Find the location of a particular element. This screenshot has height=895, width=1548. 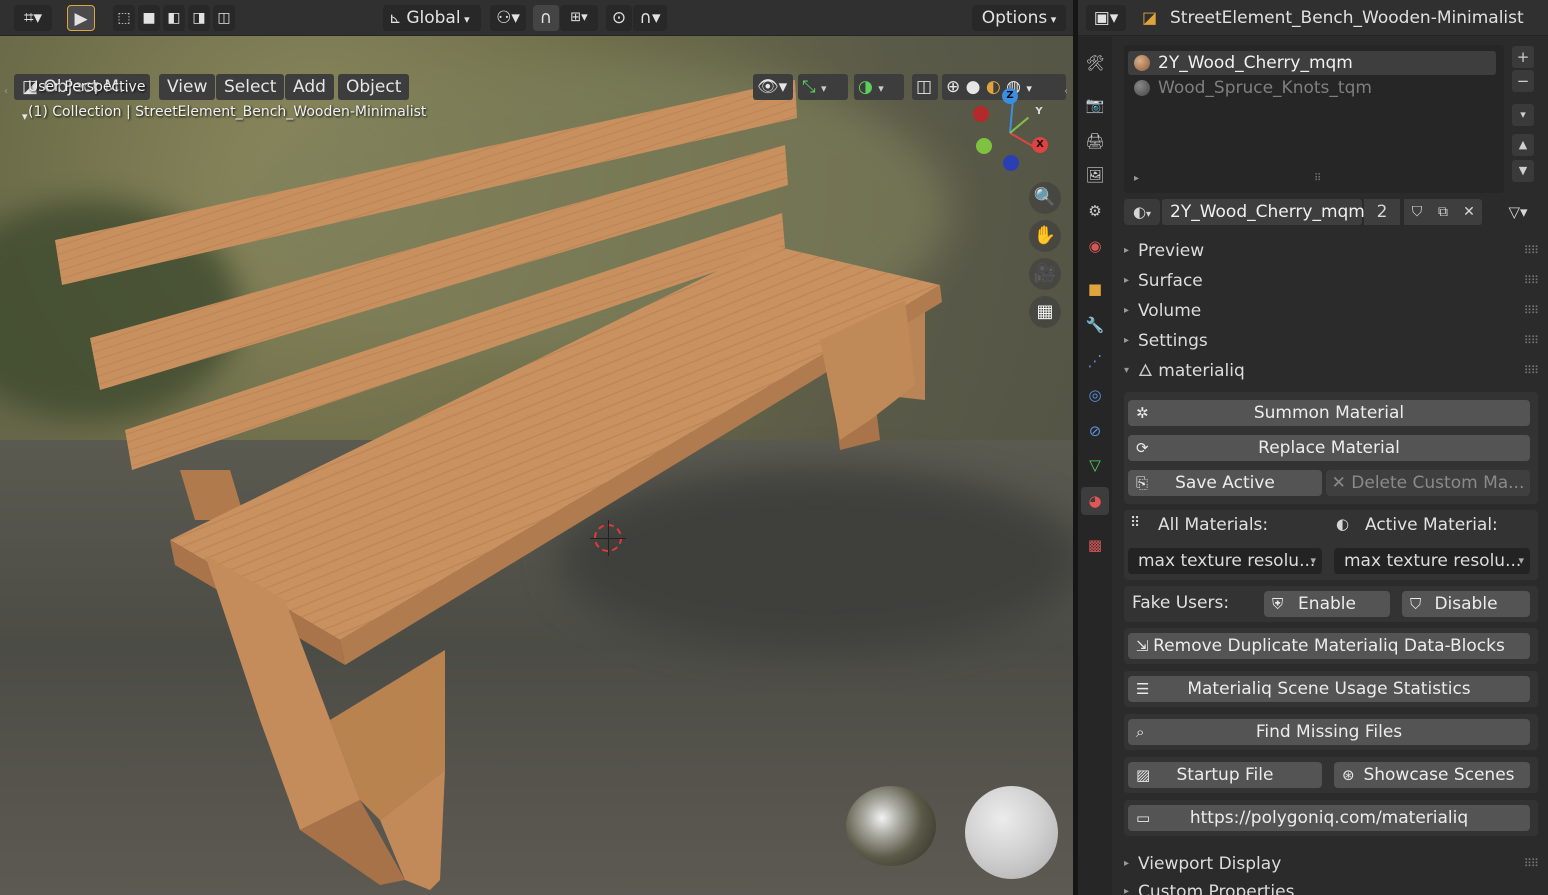

particles-tab-icon: ⋰ is located at coordinates (1095, 361).